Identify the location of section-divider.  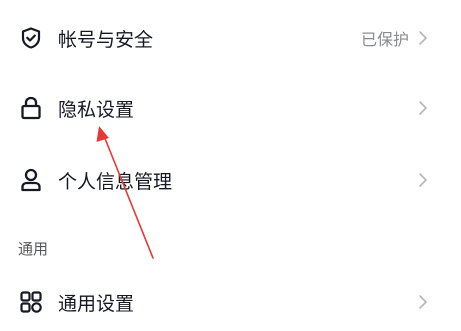
(230, 218).